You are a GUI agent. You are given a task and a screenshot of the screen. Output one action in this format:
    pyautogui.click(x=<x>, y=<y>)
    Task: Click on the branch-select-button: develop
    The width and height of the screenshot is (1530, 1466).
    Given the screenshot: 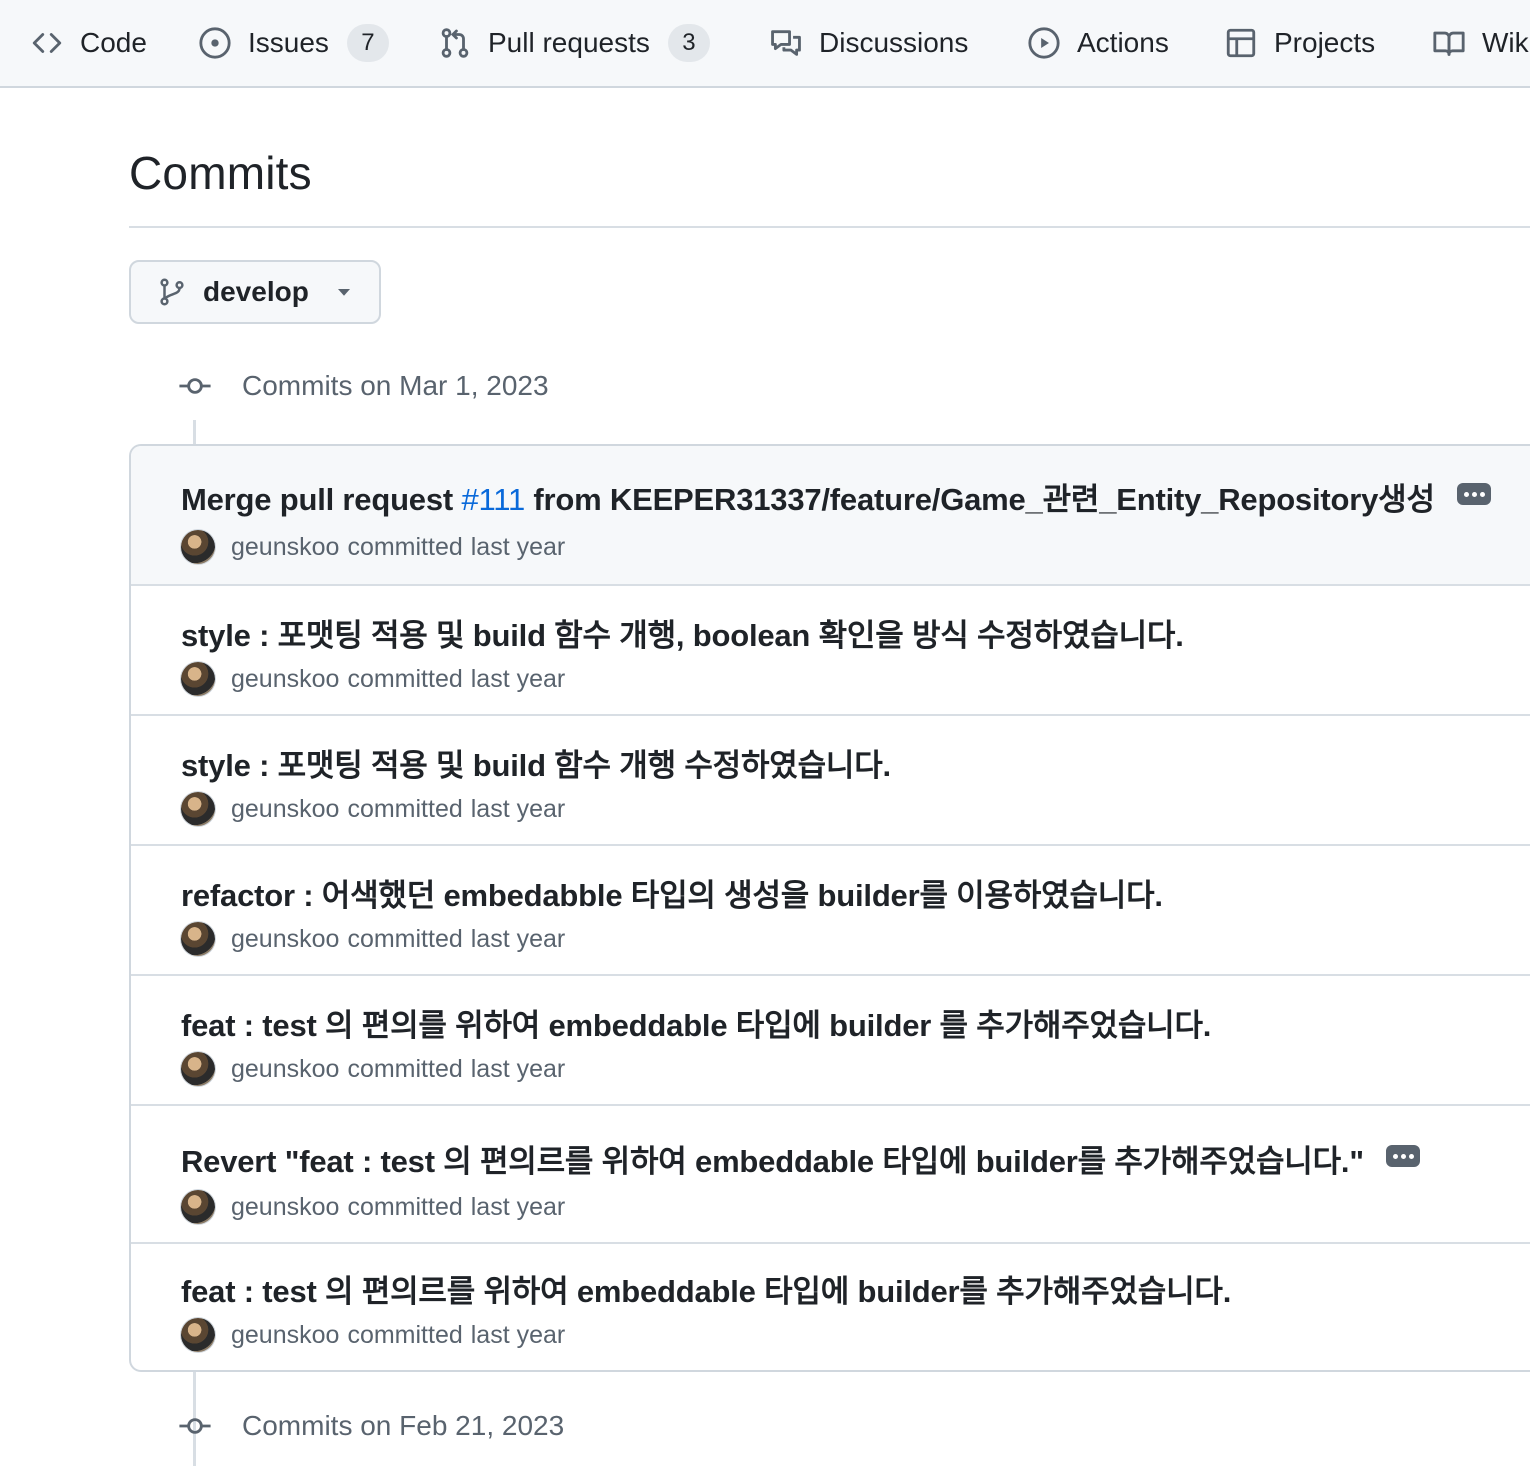 What is the action you would take?
    pyautogui.click(x=255, y=292)
    